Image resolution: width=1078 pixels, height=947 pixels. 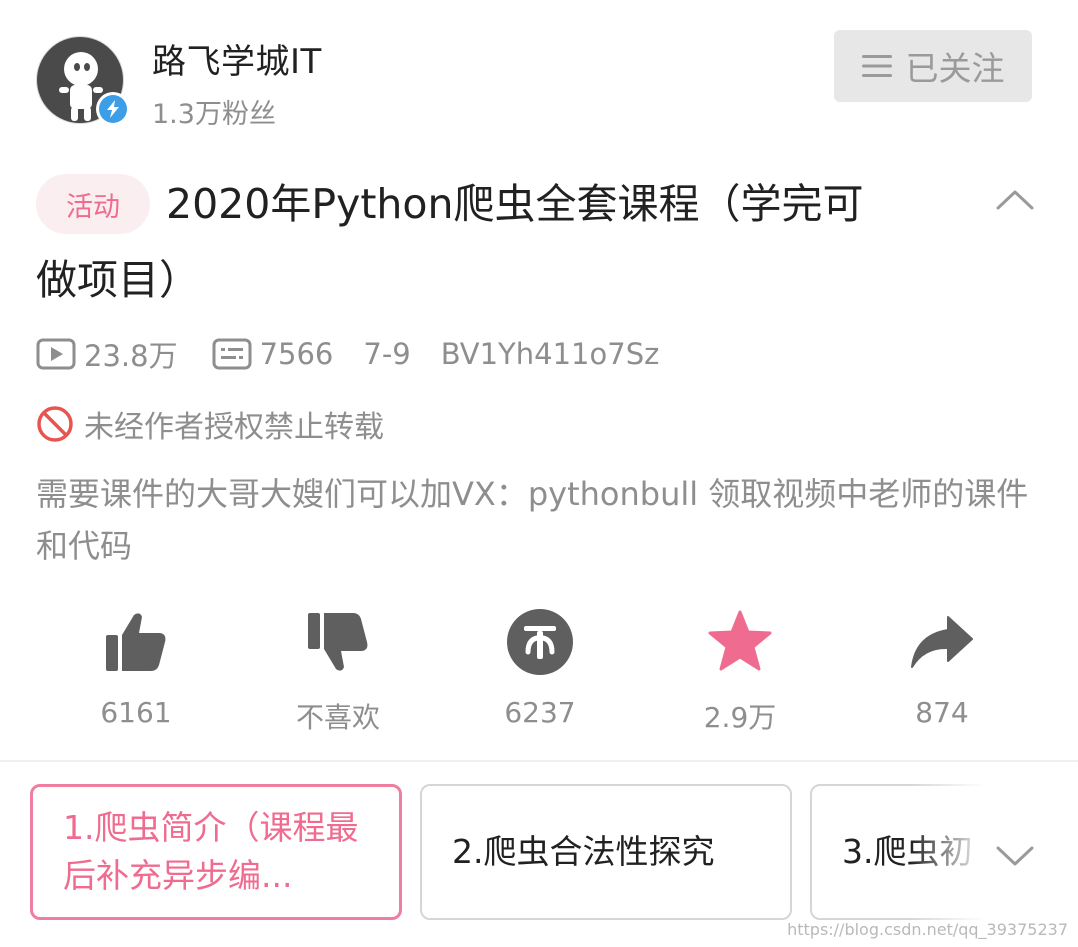 I want to click on video-title-line-1: 2020年Python爬虫全套课程（学完可, so click(x=515, y=204).